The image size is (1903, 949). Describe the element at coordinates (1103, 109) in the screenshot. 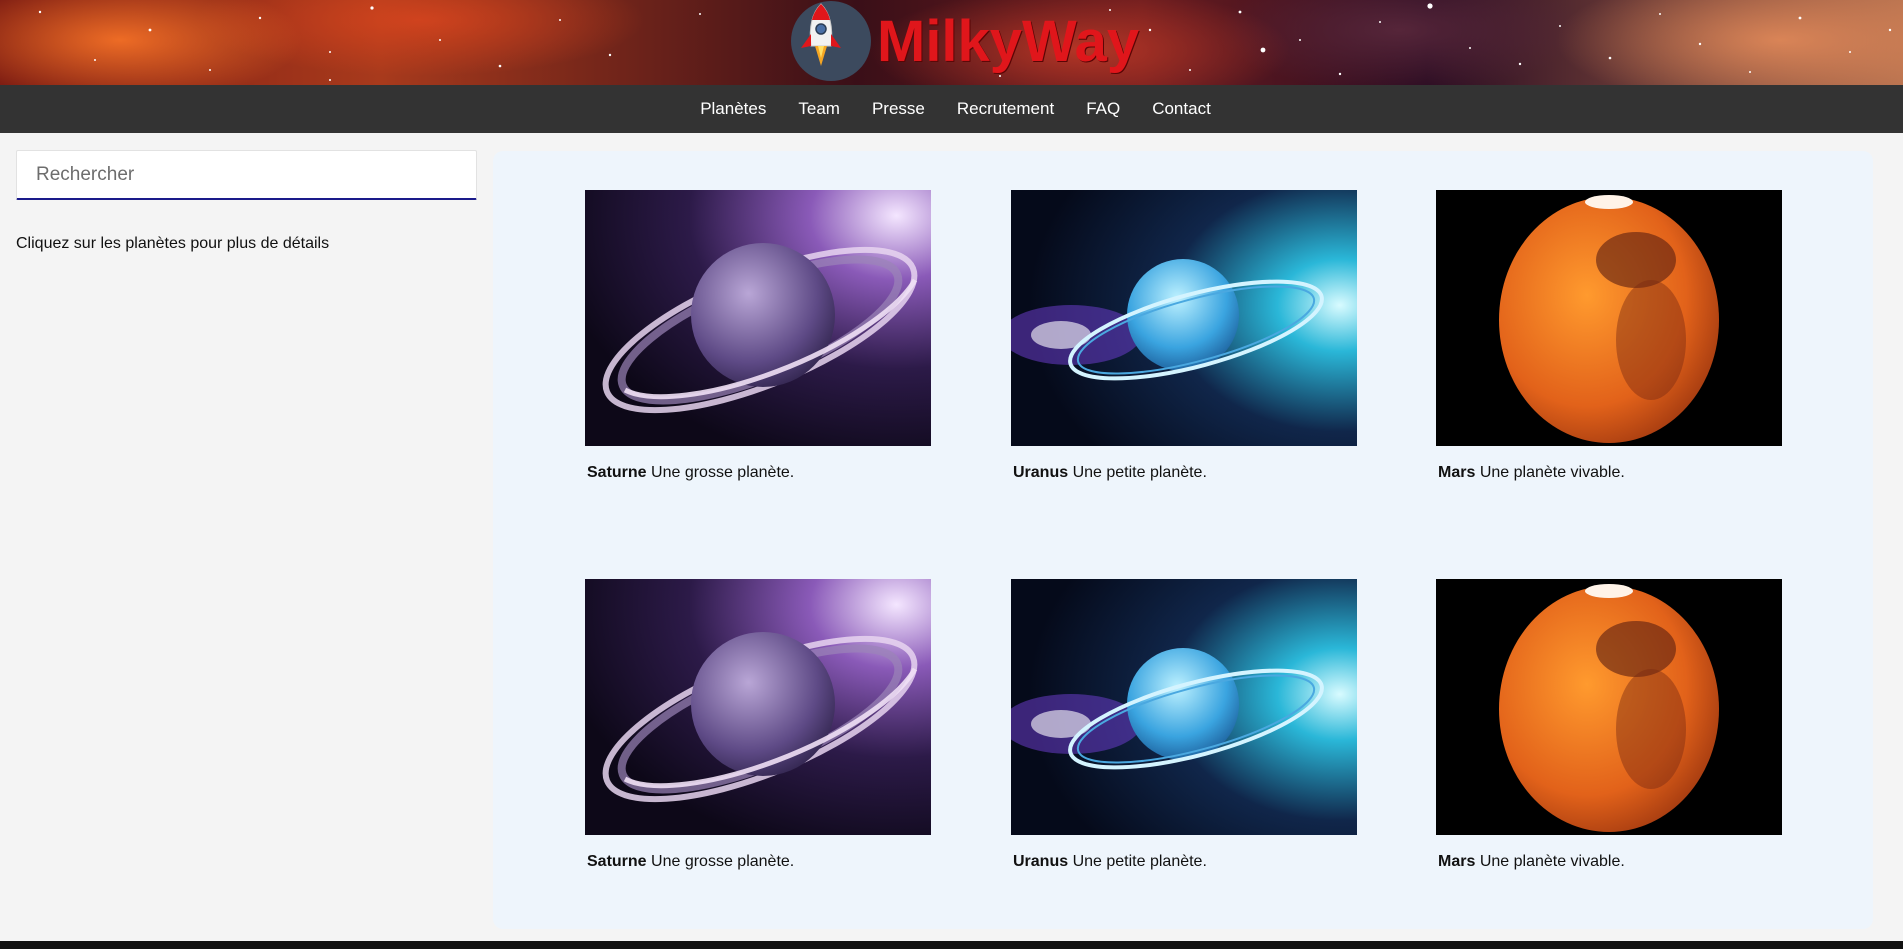

I see `nav-item-faq: FAQ` at that location.